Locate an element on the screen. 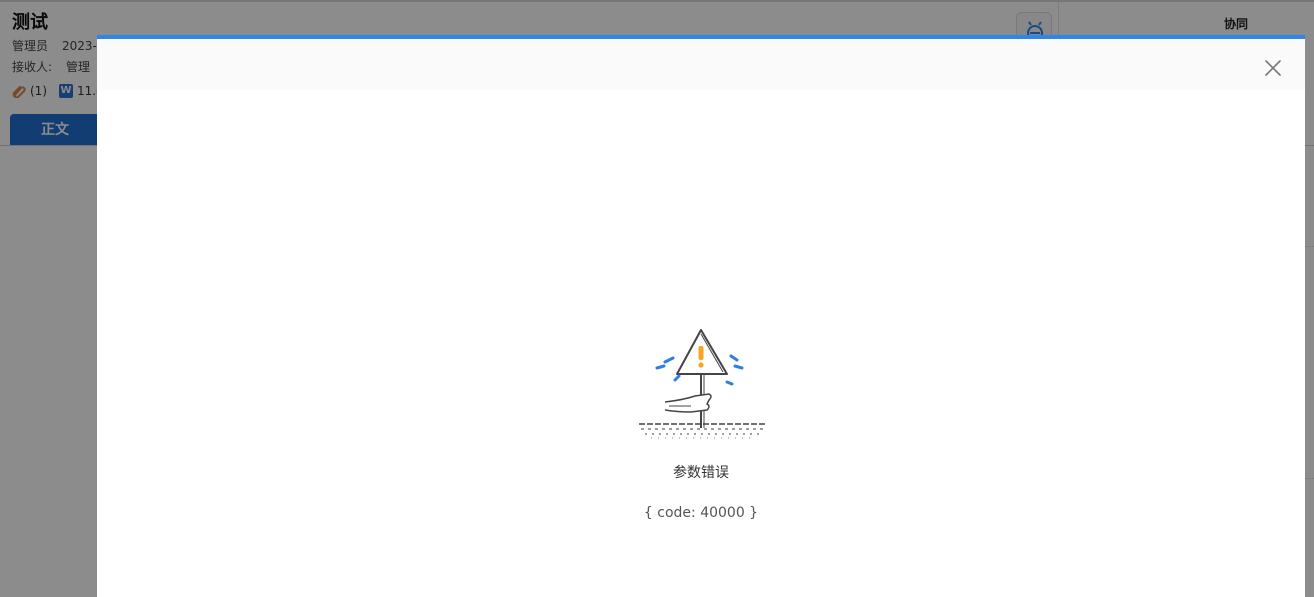 The image size is (1314, 597). modal-header is located at coordinates (701, 64).